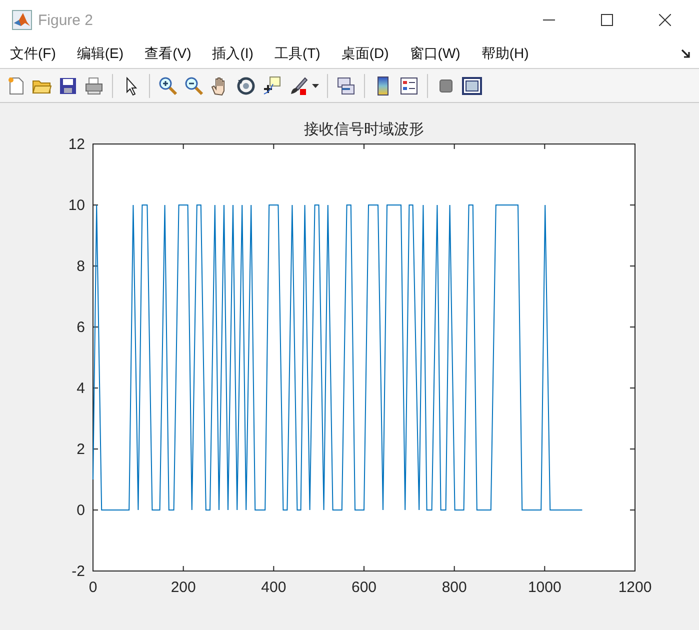 The width and height of the screenshot is (699, 630). I want to click on y-tick-label: 4, so click(80, 388).